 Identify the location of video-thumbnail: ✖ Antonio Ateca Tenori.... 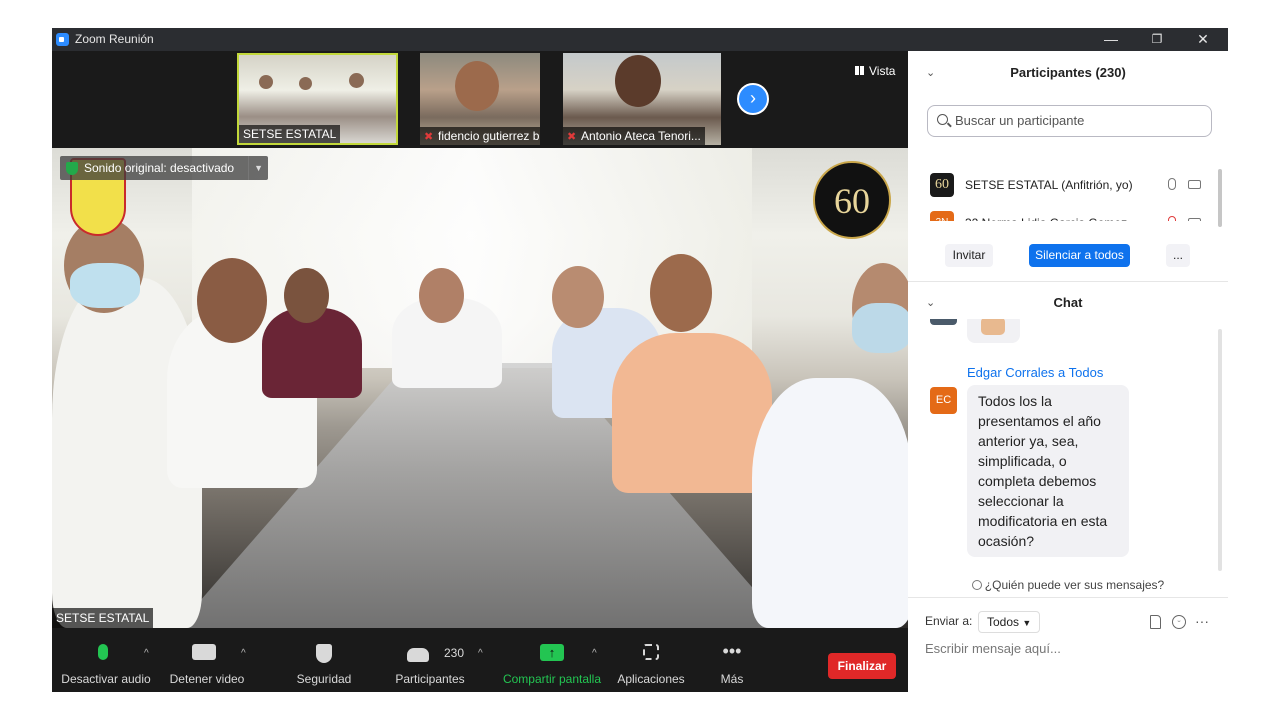
(642, 99).